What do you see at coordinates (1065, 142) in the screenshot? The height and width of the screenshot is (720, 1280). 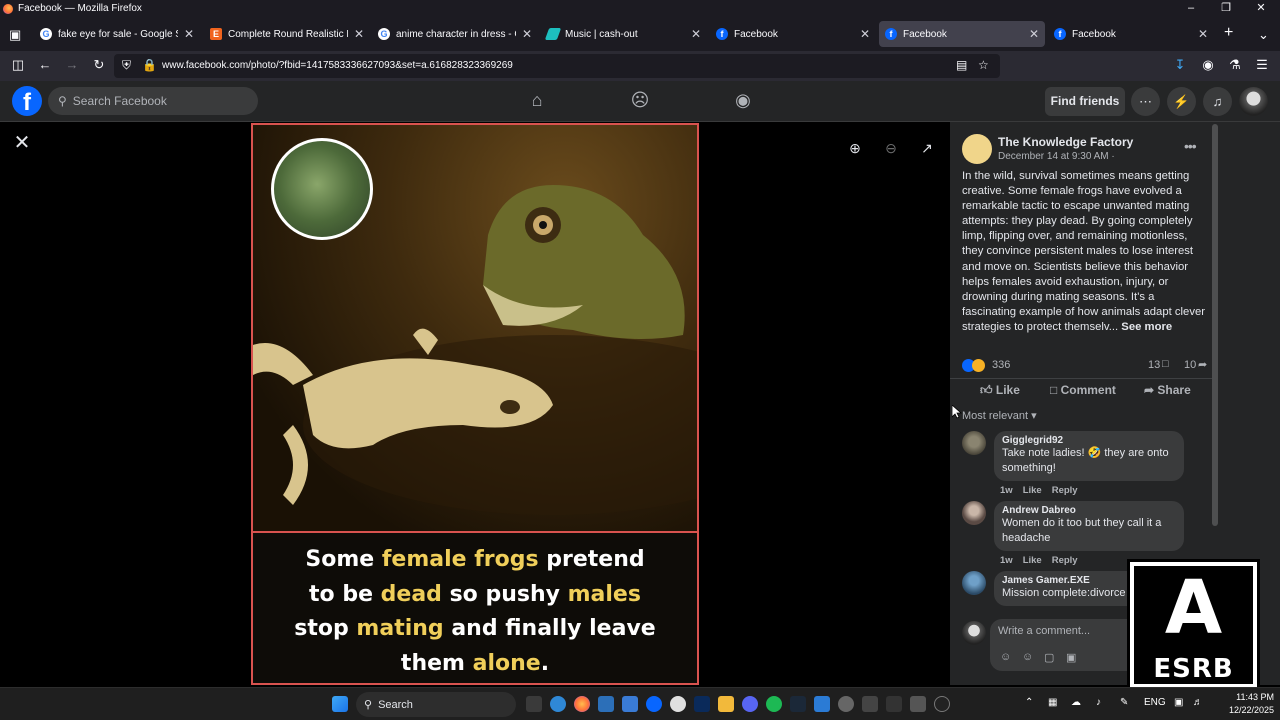 I see `page-name: The Knowledge Factory` at bounding box center [1065, 142].